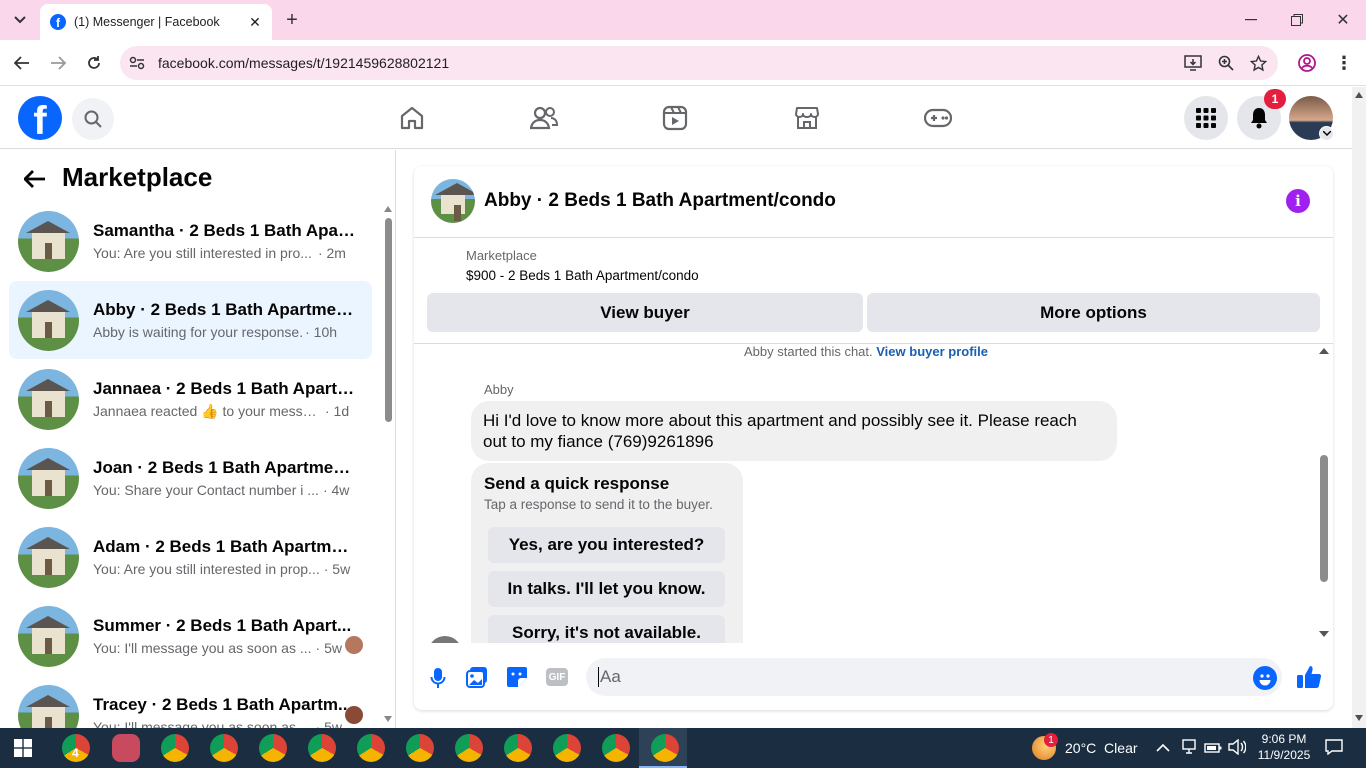  What do you see at coordinates (577, 483) in the screenshot?
I see `quick-response-title: Send a quick response` at bounding box center [577, 483].